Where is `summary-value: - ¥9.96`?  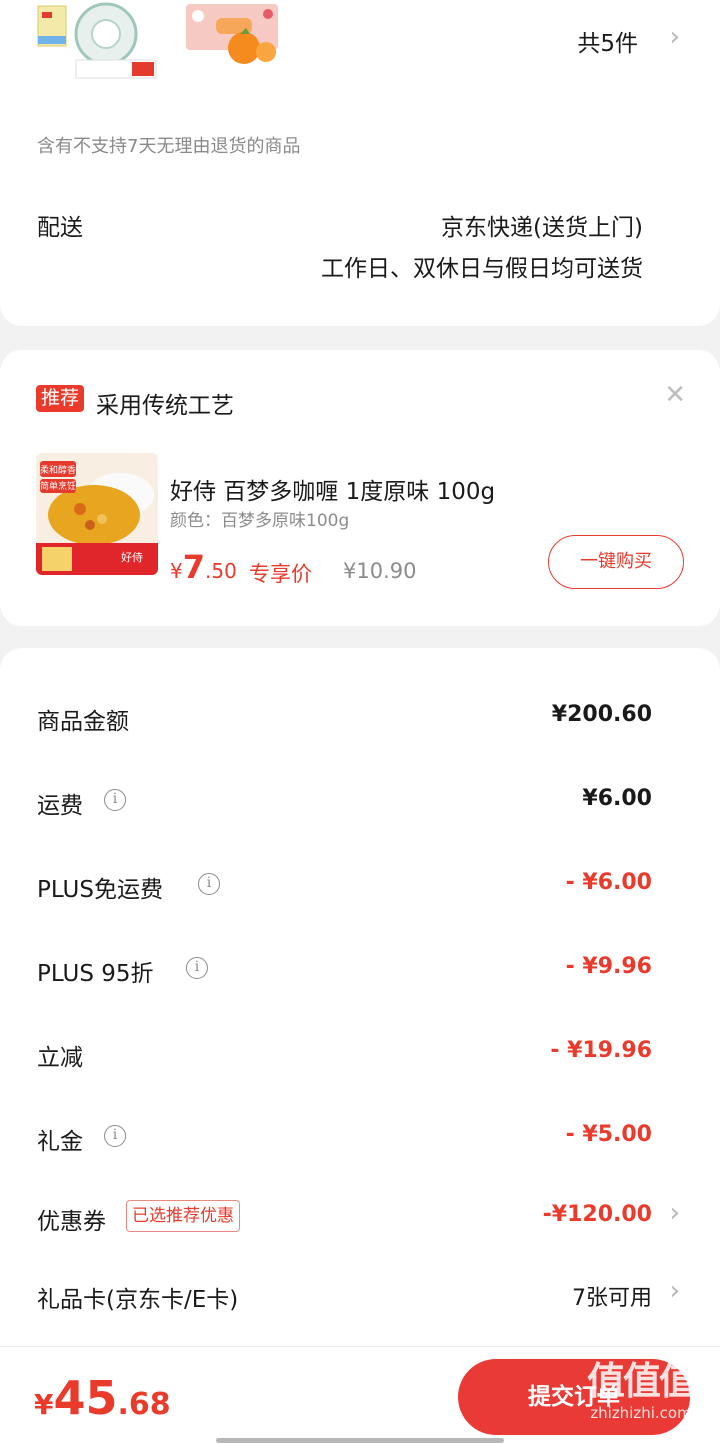 summary-value: - ¥9.96 is located at coordinates (608, 966).